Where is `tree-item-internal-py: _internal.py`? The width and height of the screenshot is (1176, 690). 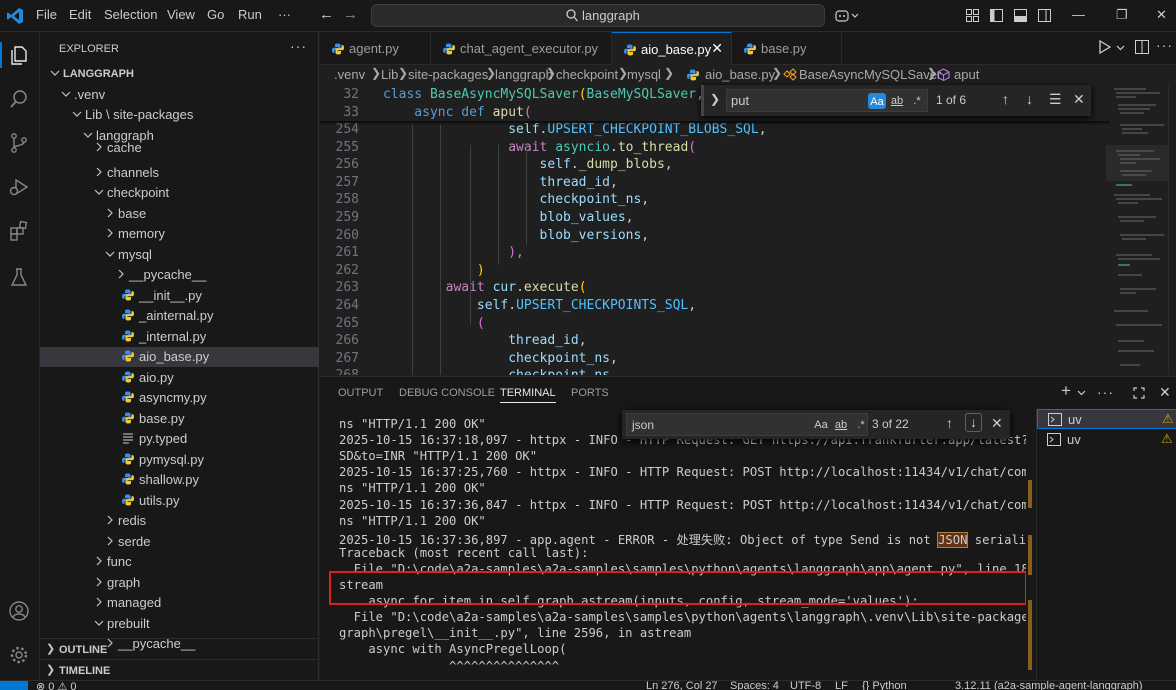
tree-item-internal-py: _internal.py is located at coordinates (179, 337).